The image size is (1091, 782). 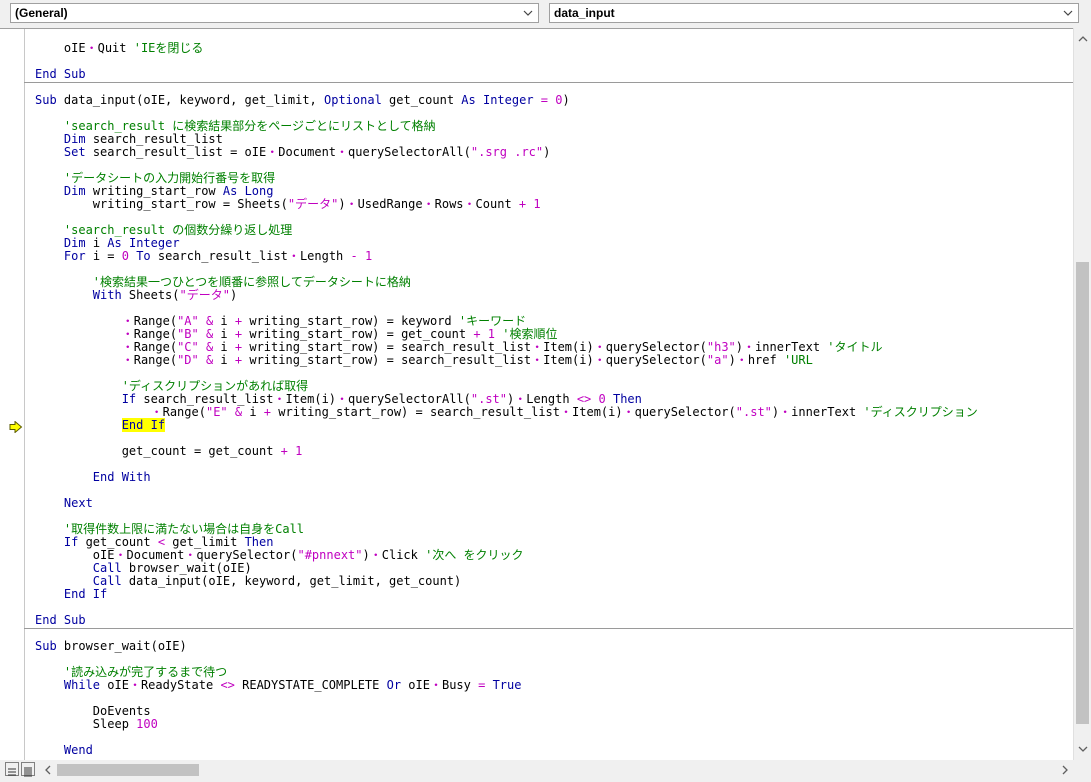 I want to click on code-comment: '検索順位, so click(x=530, y=334).